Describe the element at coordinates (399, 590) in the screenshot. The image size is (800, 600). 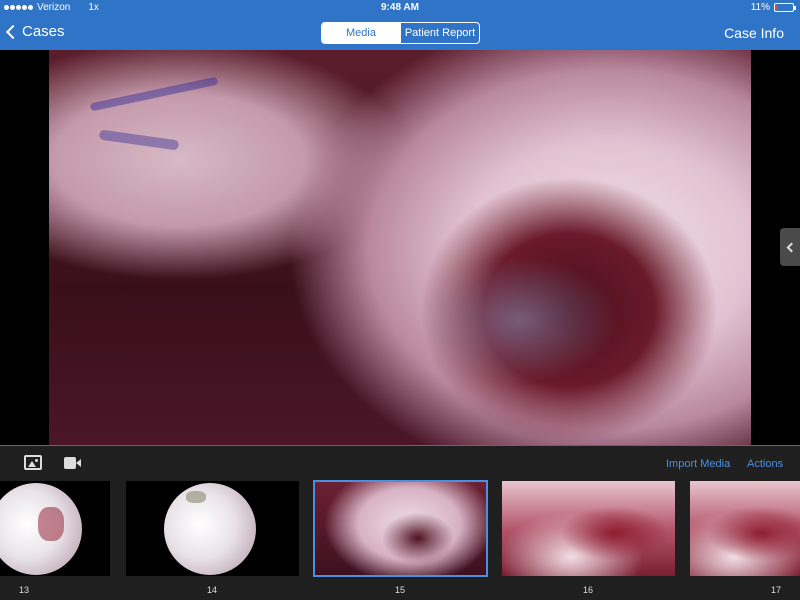
I see `thumbnail-number: 15` at that location.